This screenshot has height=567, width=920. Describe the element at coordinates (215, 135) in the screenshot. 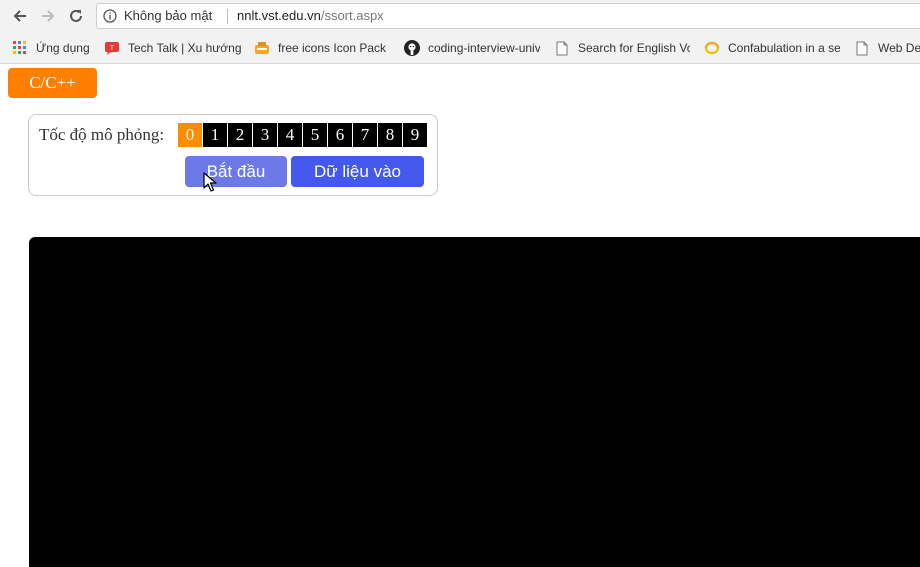

I see `speed-option: 1` at that location.